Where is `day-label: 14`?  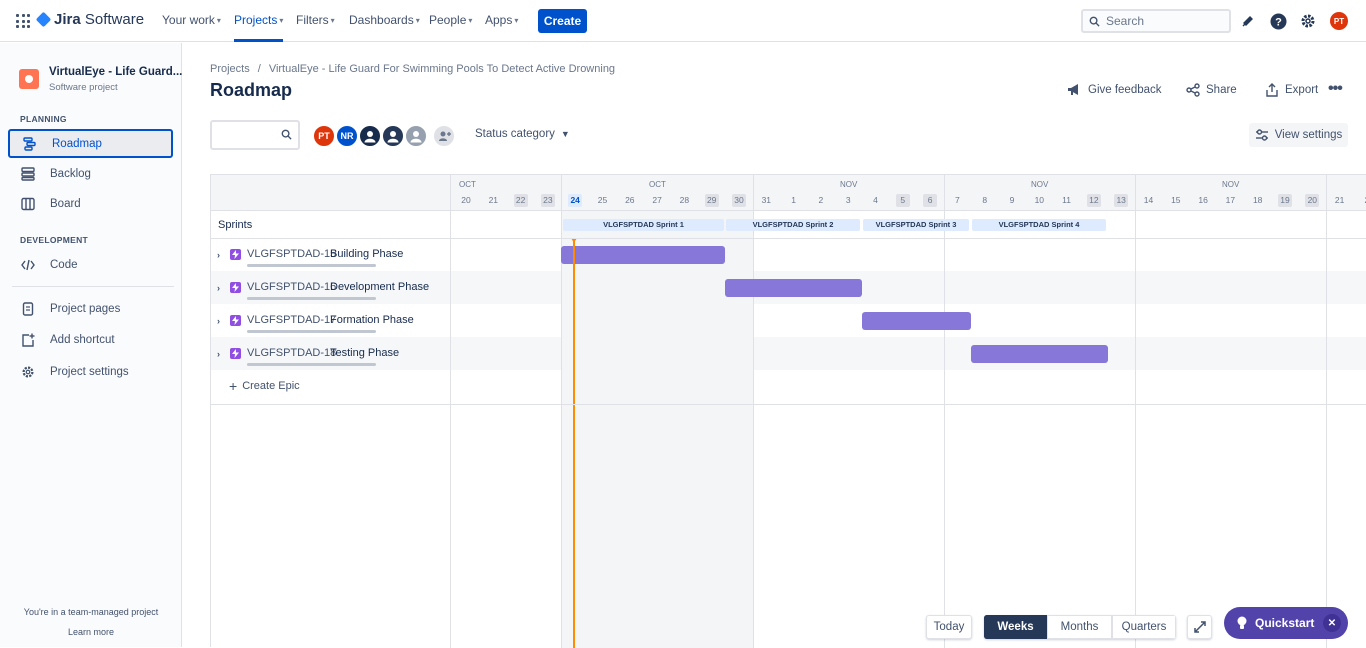 day-label: 14 is located at coordinates (1148, 200).